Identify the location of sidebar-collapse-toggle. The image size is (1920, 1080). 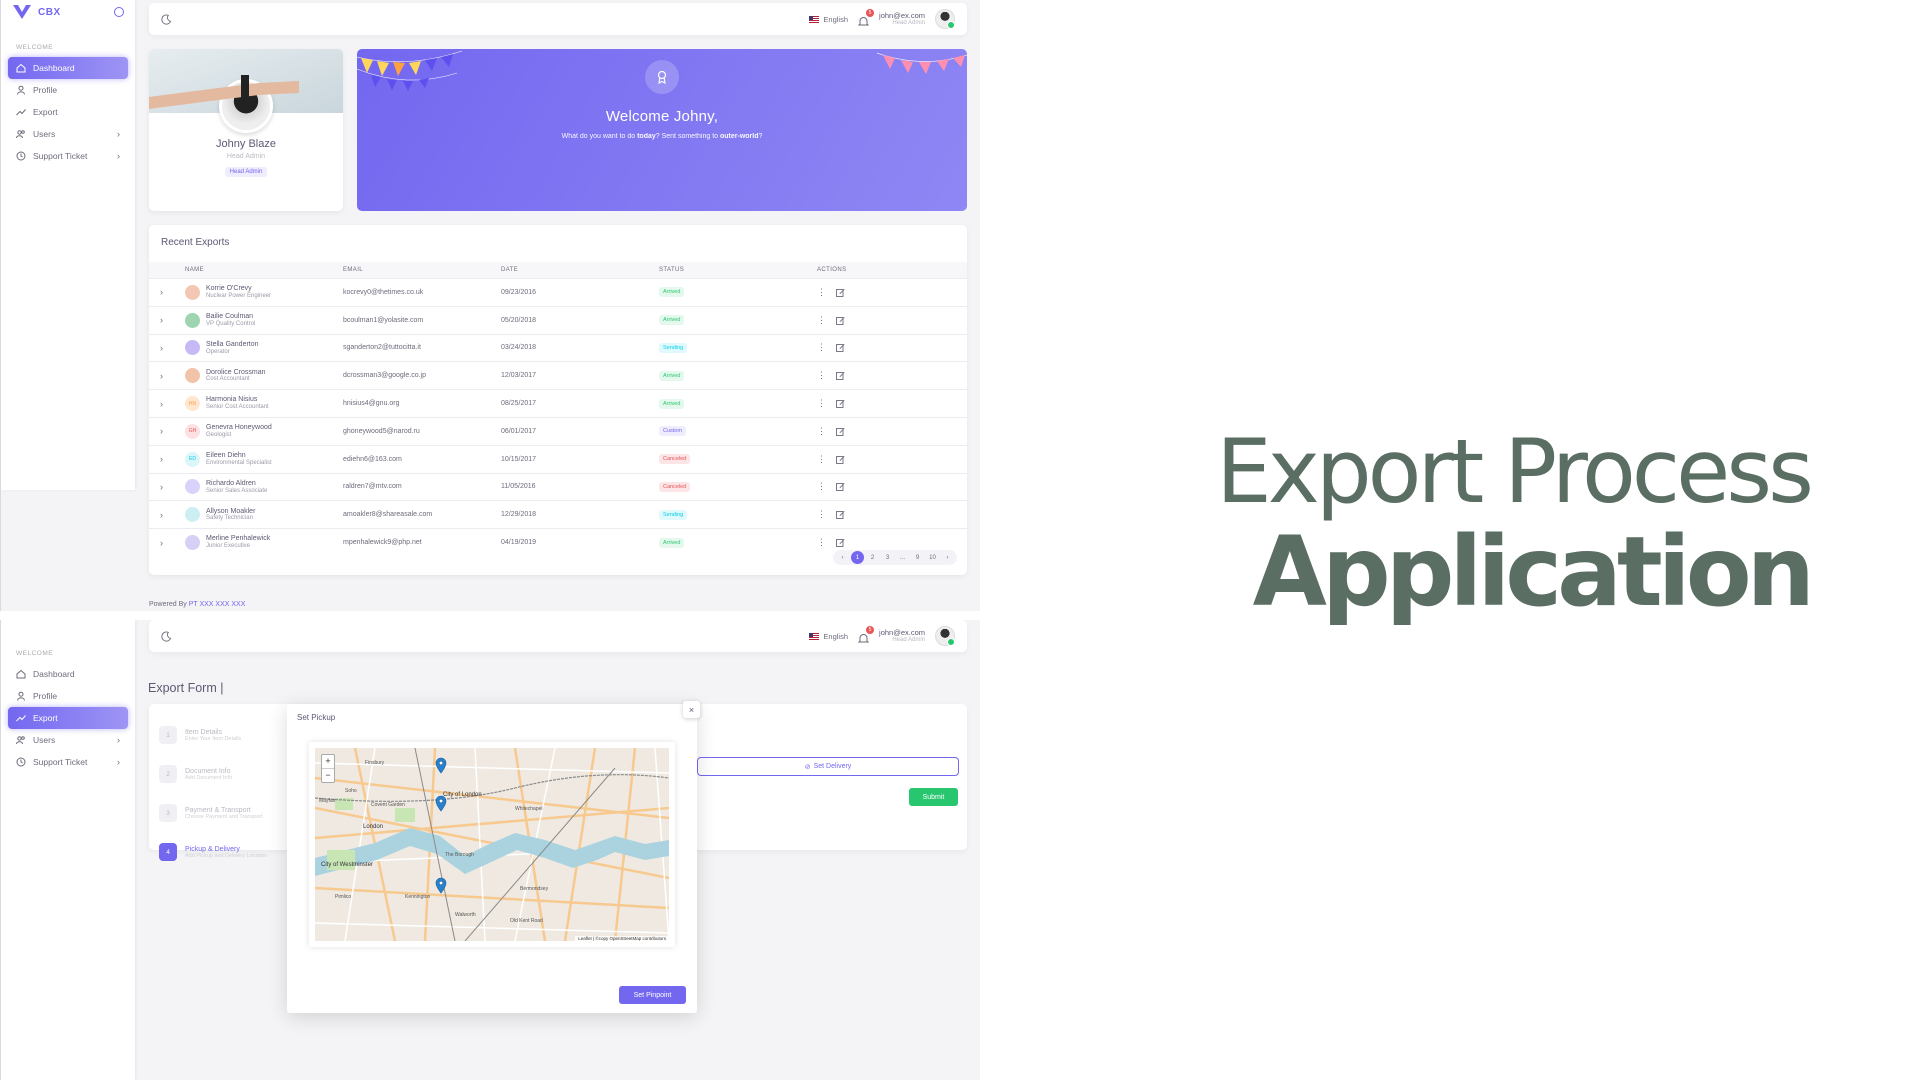
(119, 12).